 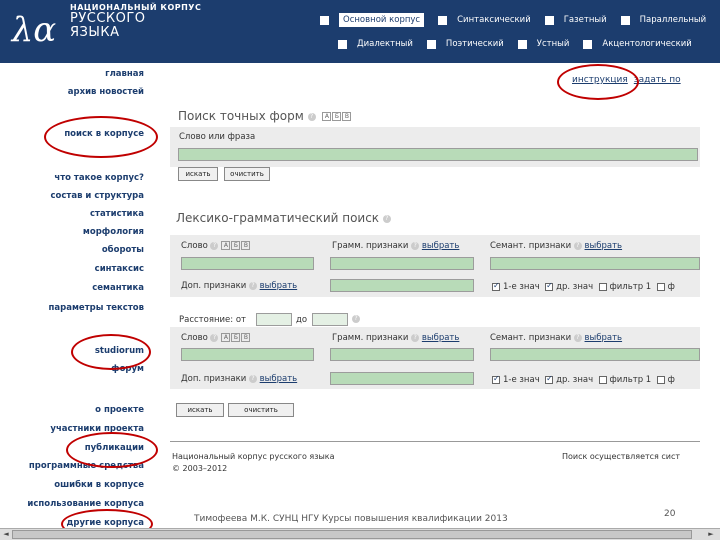 What do you see at coordinates (375, 44) in the screenshot?
I see `nav-dialect-corpus: Диалектный` at bounding box center [375, 44].